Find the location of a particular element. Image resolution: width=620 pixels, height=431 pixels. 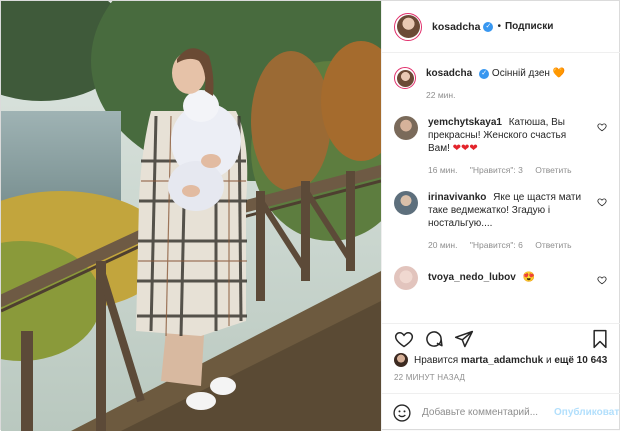

author-username: kosadcha is located at coordinates (456, 27).